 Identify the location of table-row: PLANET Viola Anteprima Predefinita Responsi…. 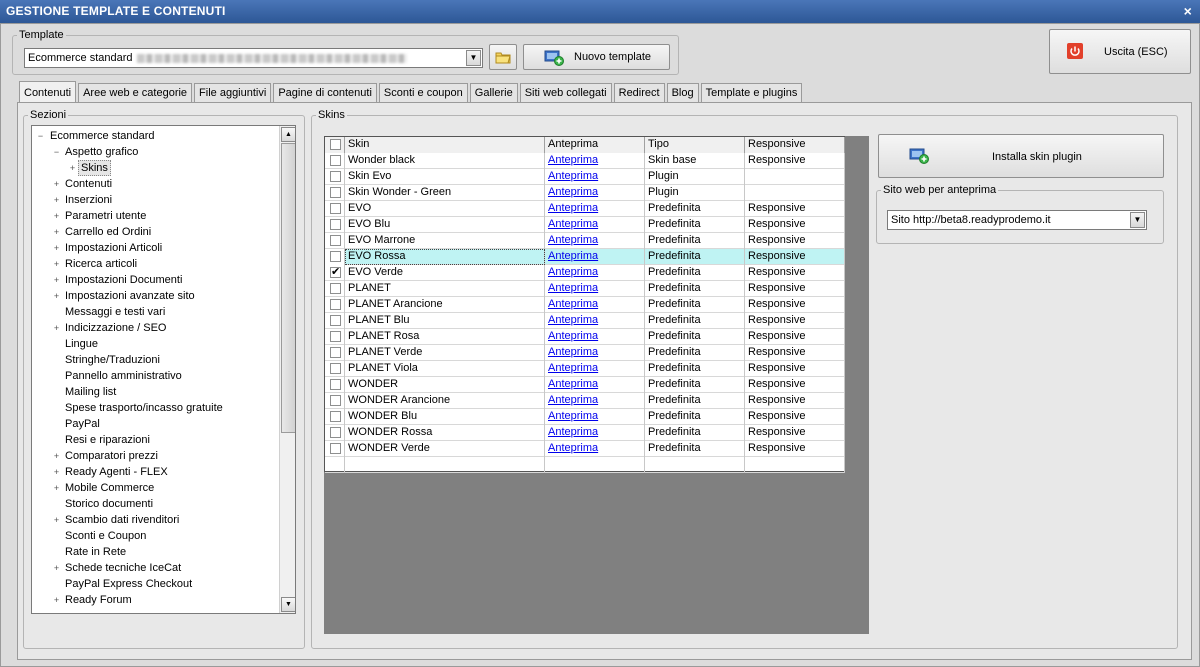
(585, 369).